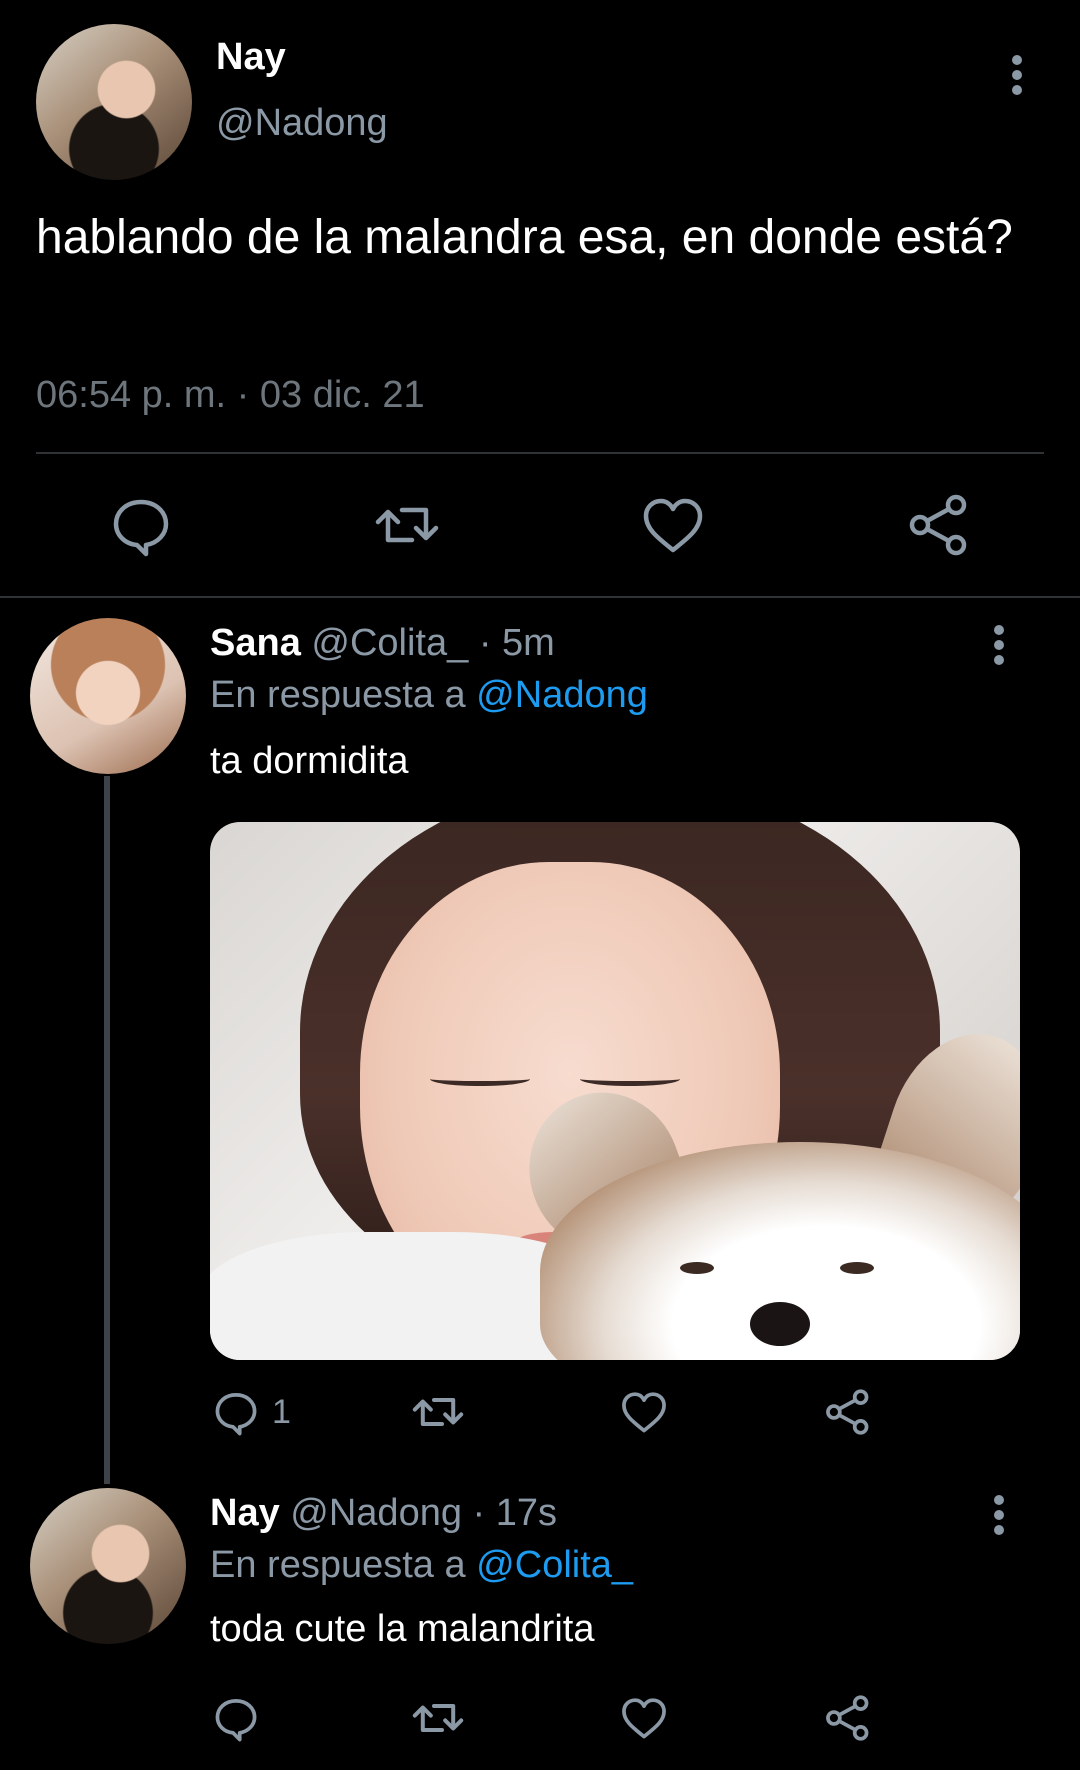 The height and width of the screenshot is (1770, 1080). Describe the element at coordinates (554, 1565) in the screenshot. I see `mention-link: @Colita_` at that location.